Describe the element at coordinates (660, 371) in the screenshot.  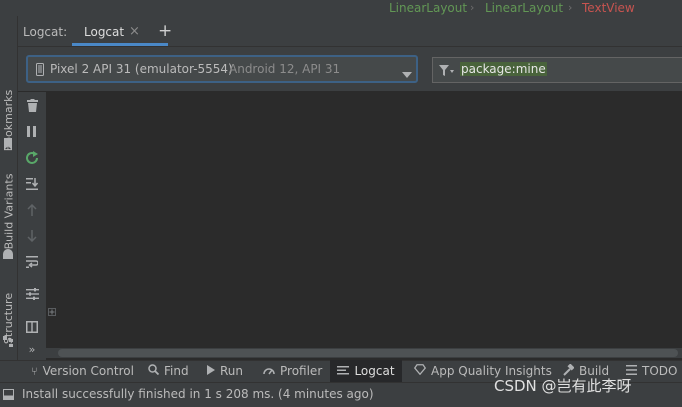
I see `todo-label: TODO` at that location.